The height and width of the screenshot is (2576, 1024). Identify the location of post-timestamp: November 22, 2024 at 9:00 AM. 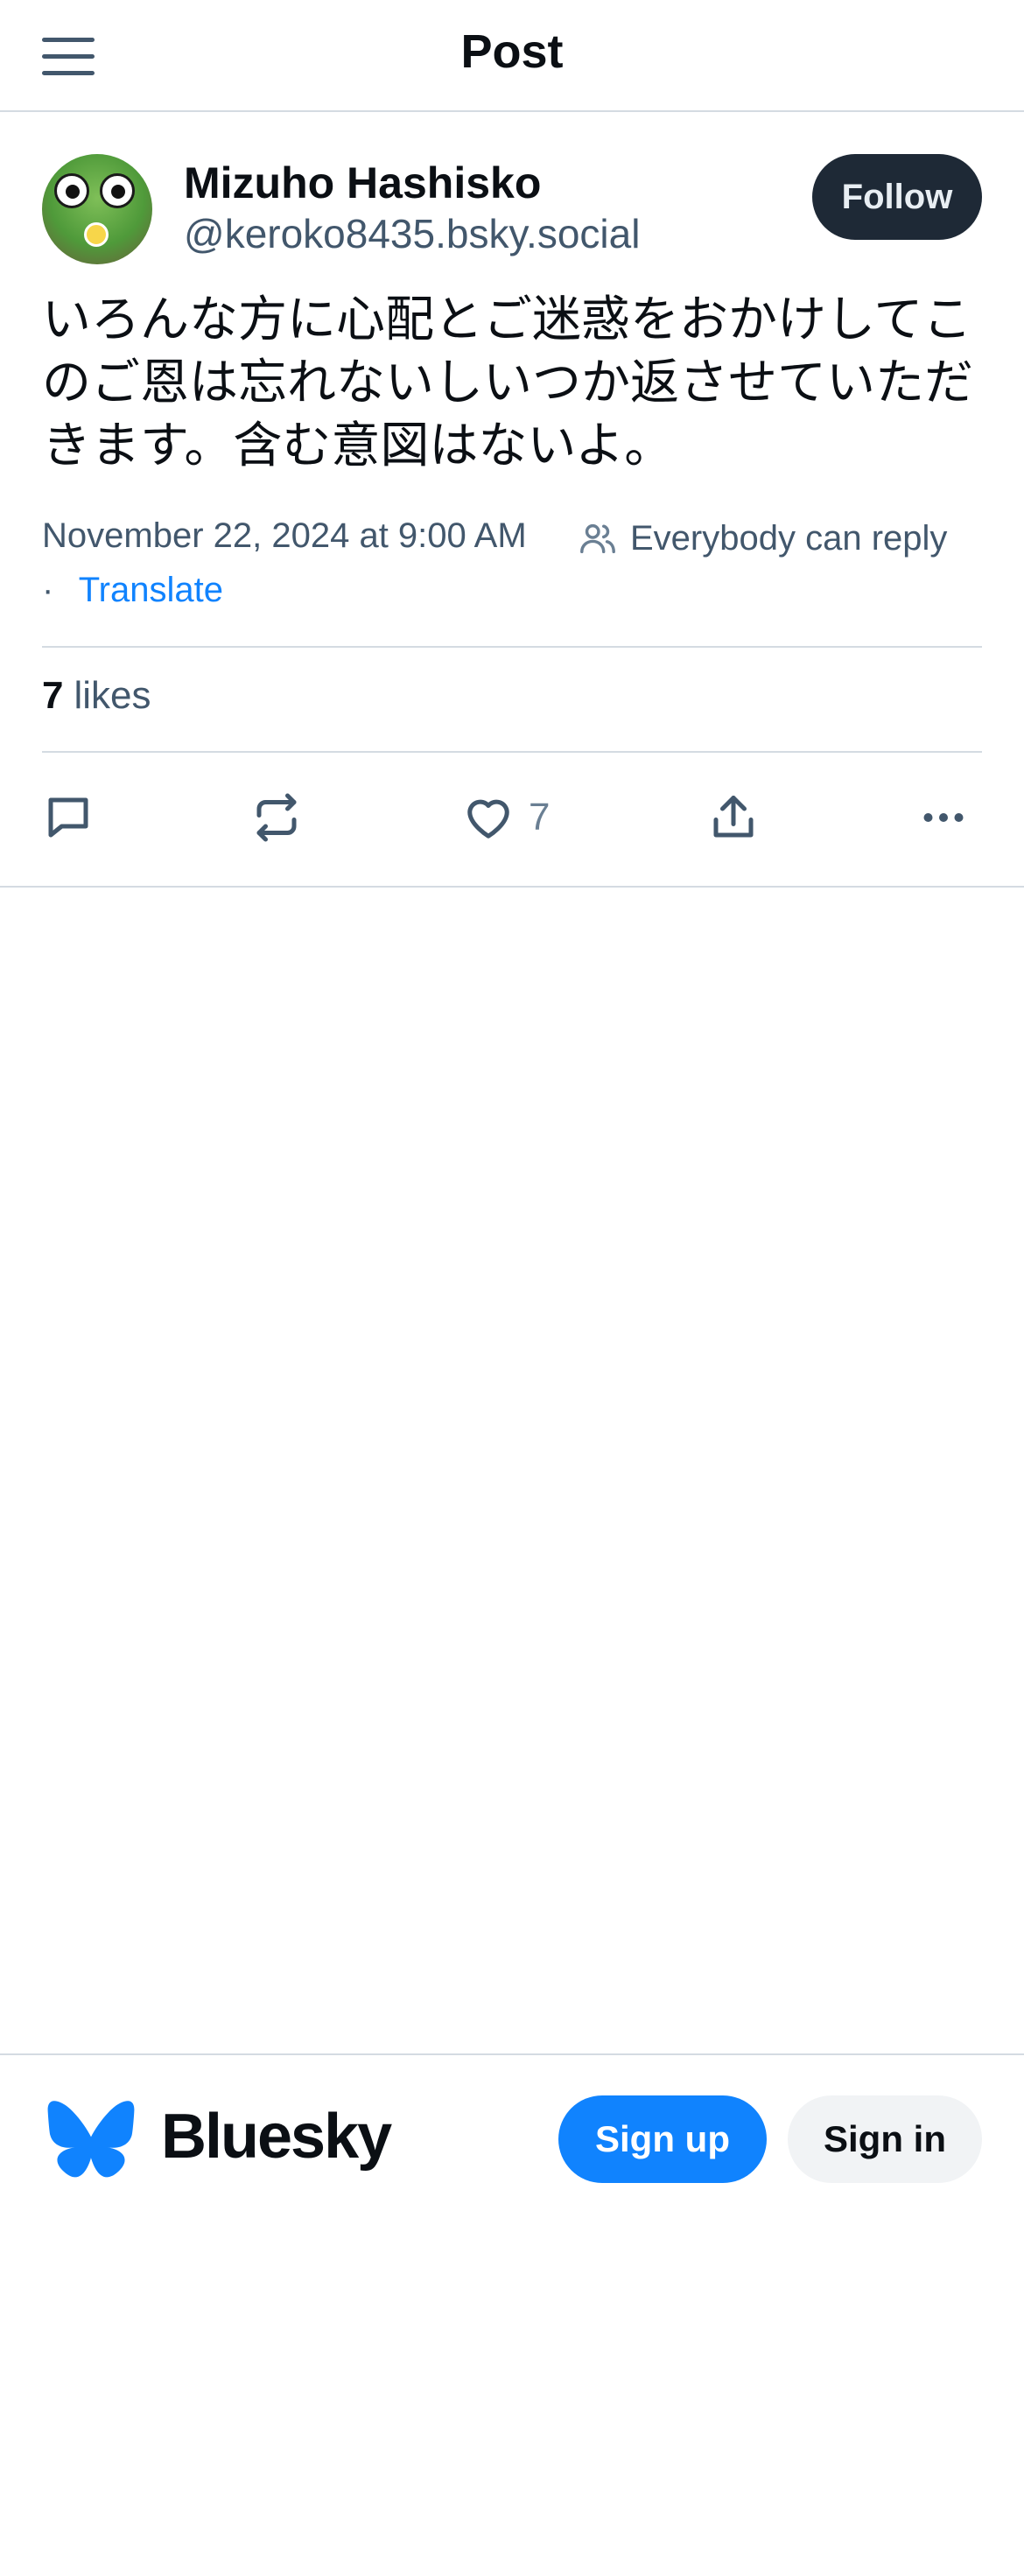
(284, 536).